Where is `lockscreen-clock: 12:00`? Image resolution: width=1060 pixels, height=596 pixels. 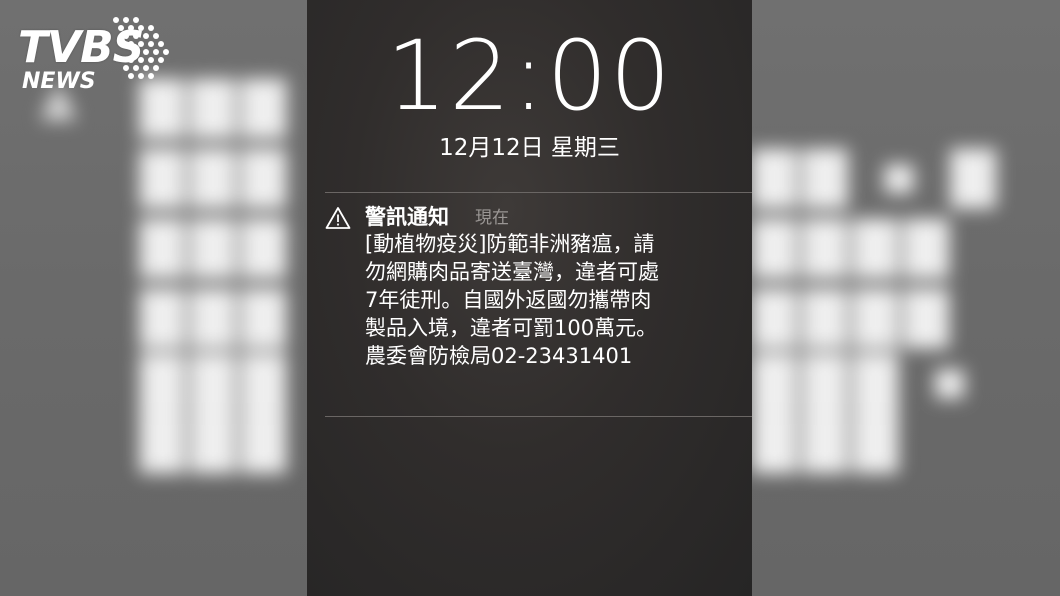 lockscreen-clock: 12:00 is located at coordinates (529, 76).